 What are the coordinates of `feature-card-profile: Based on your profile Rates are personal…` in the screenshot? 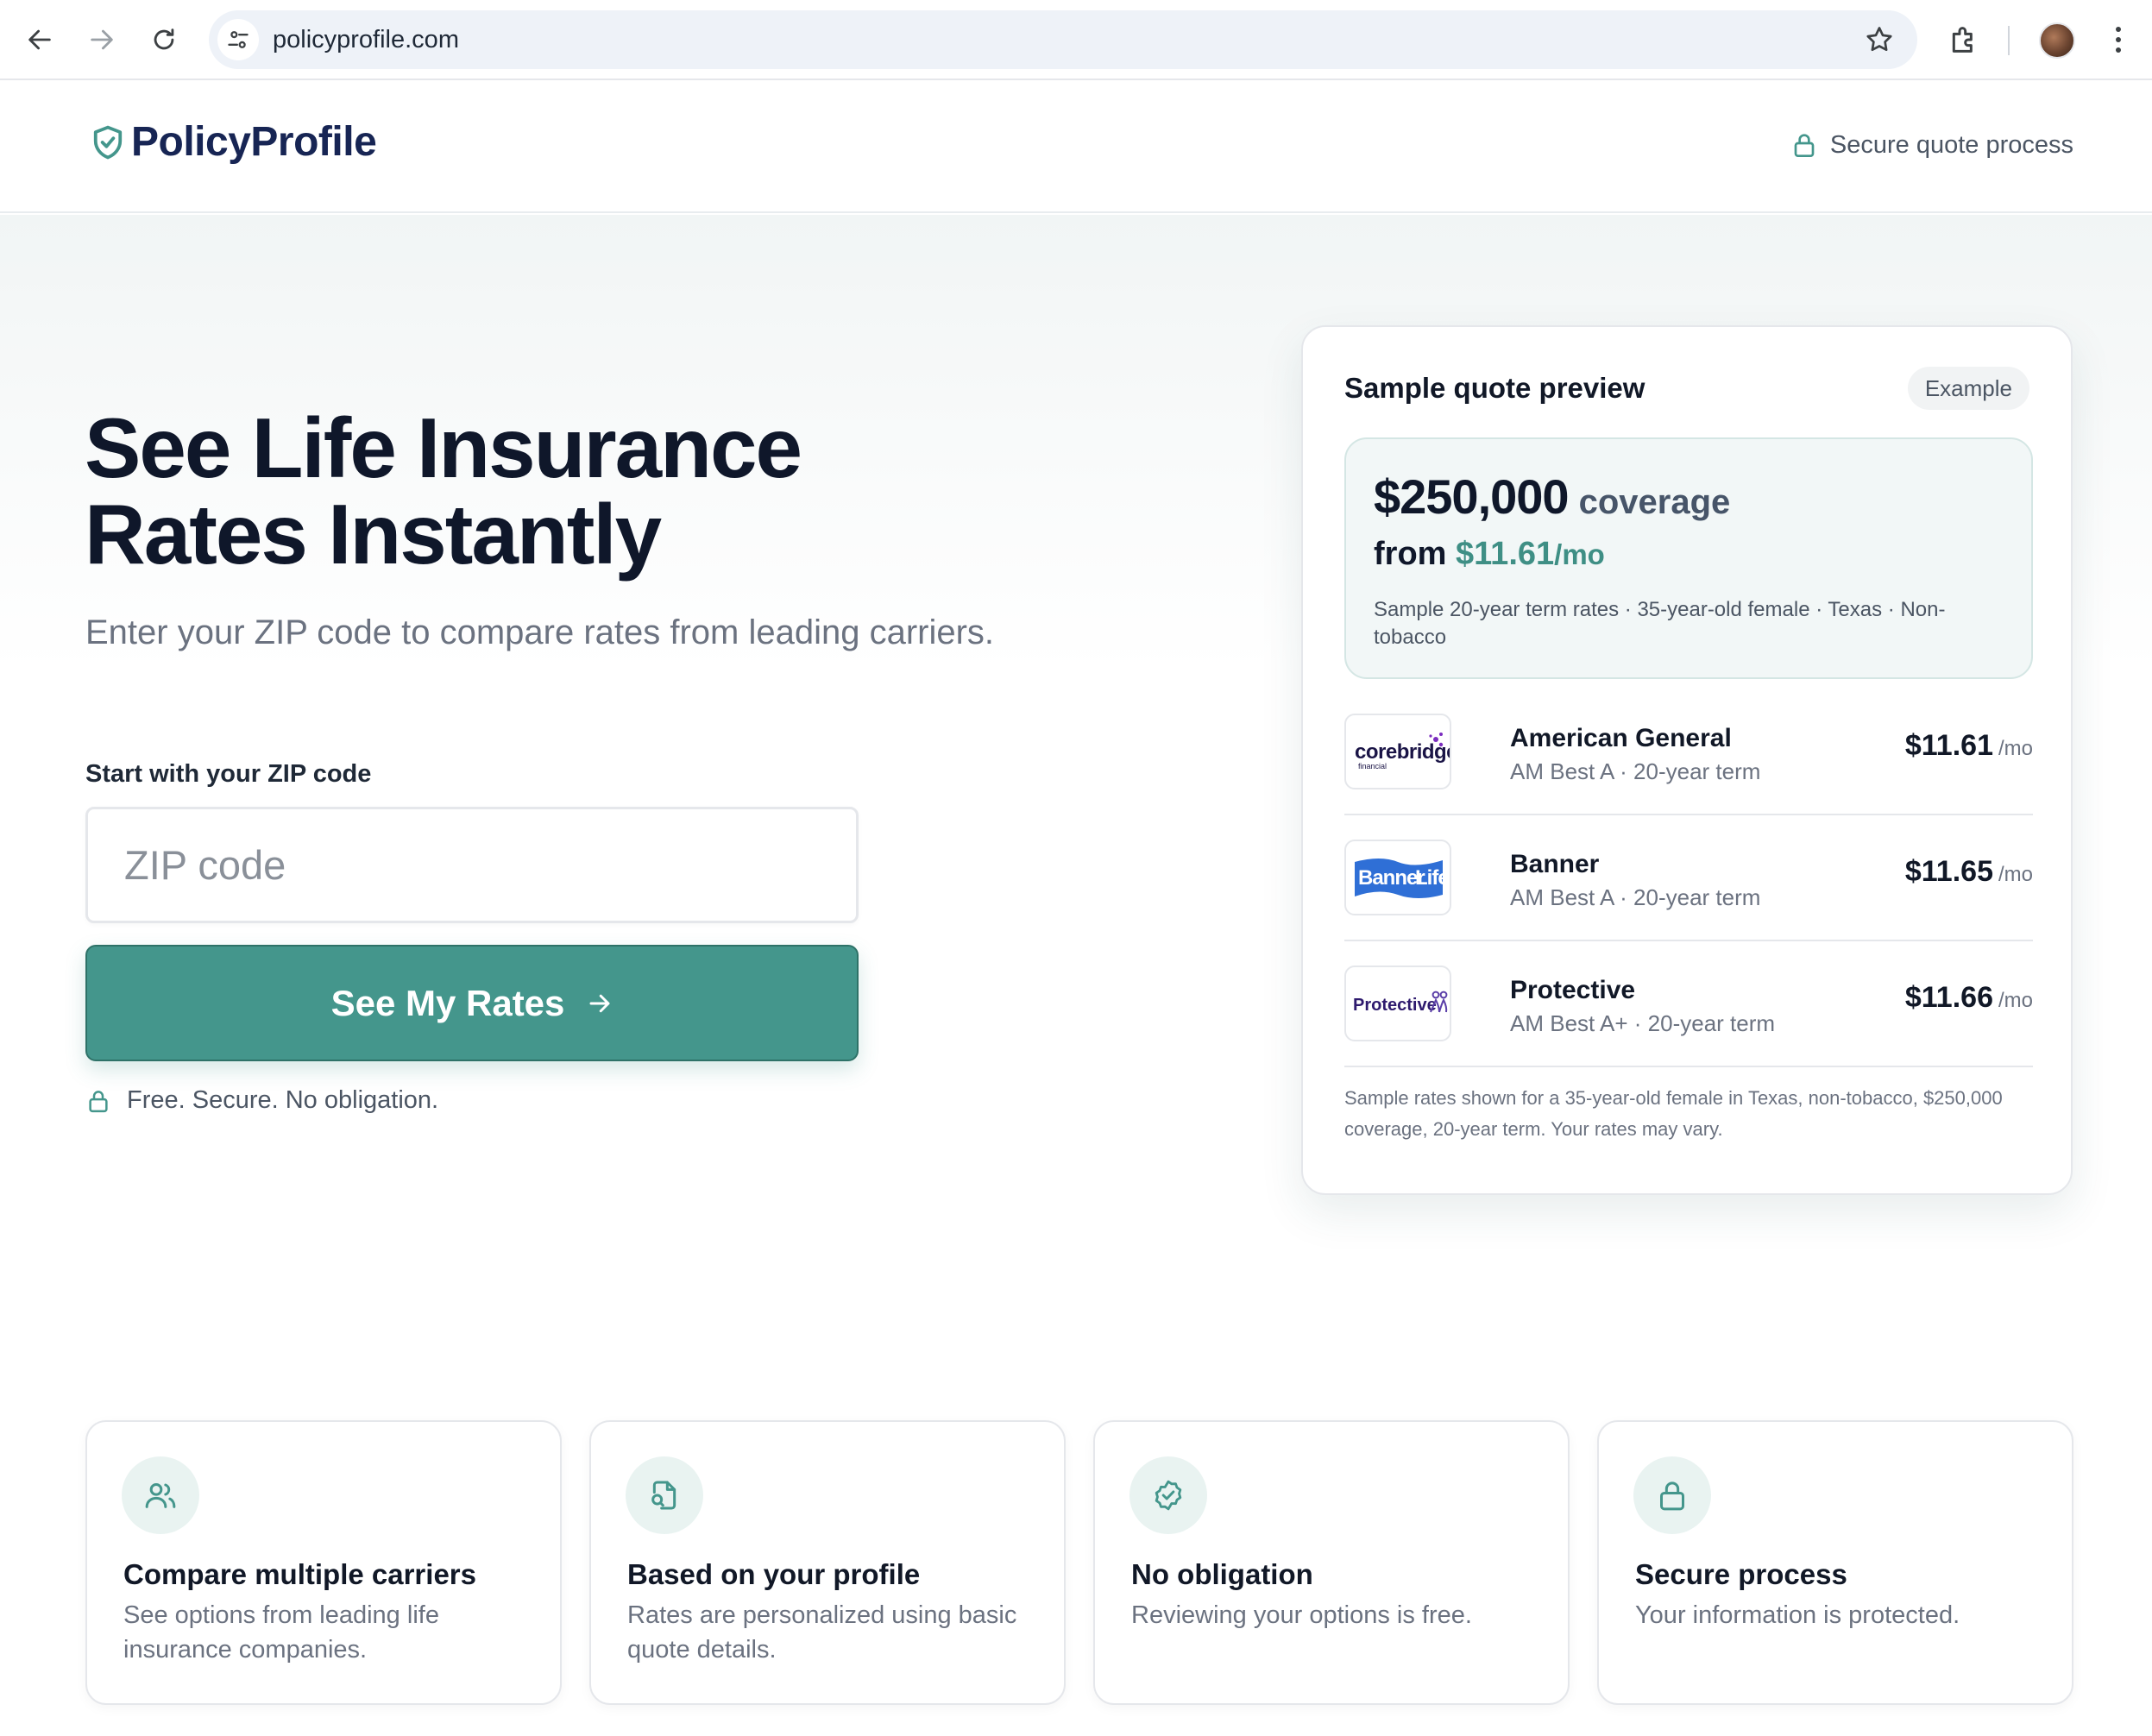 It's located at (827, 1562).